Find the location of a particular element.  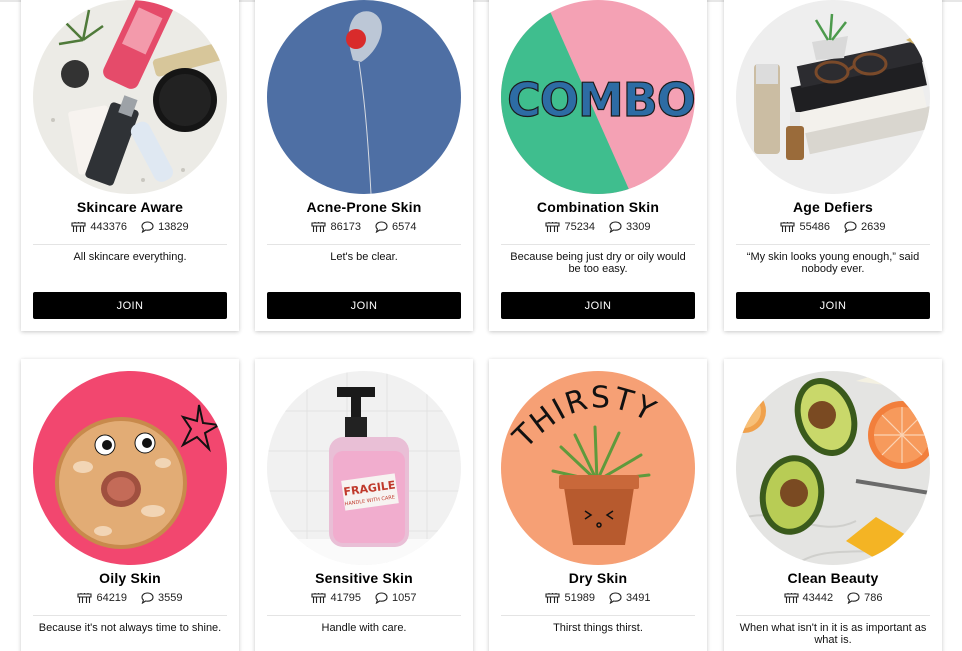

post-count: 13829 is located at coordinates (165, 227).